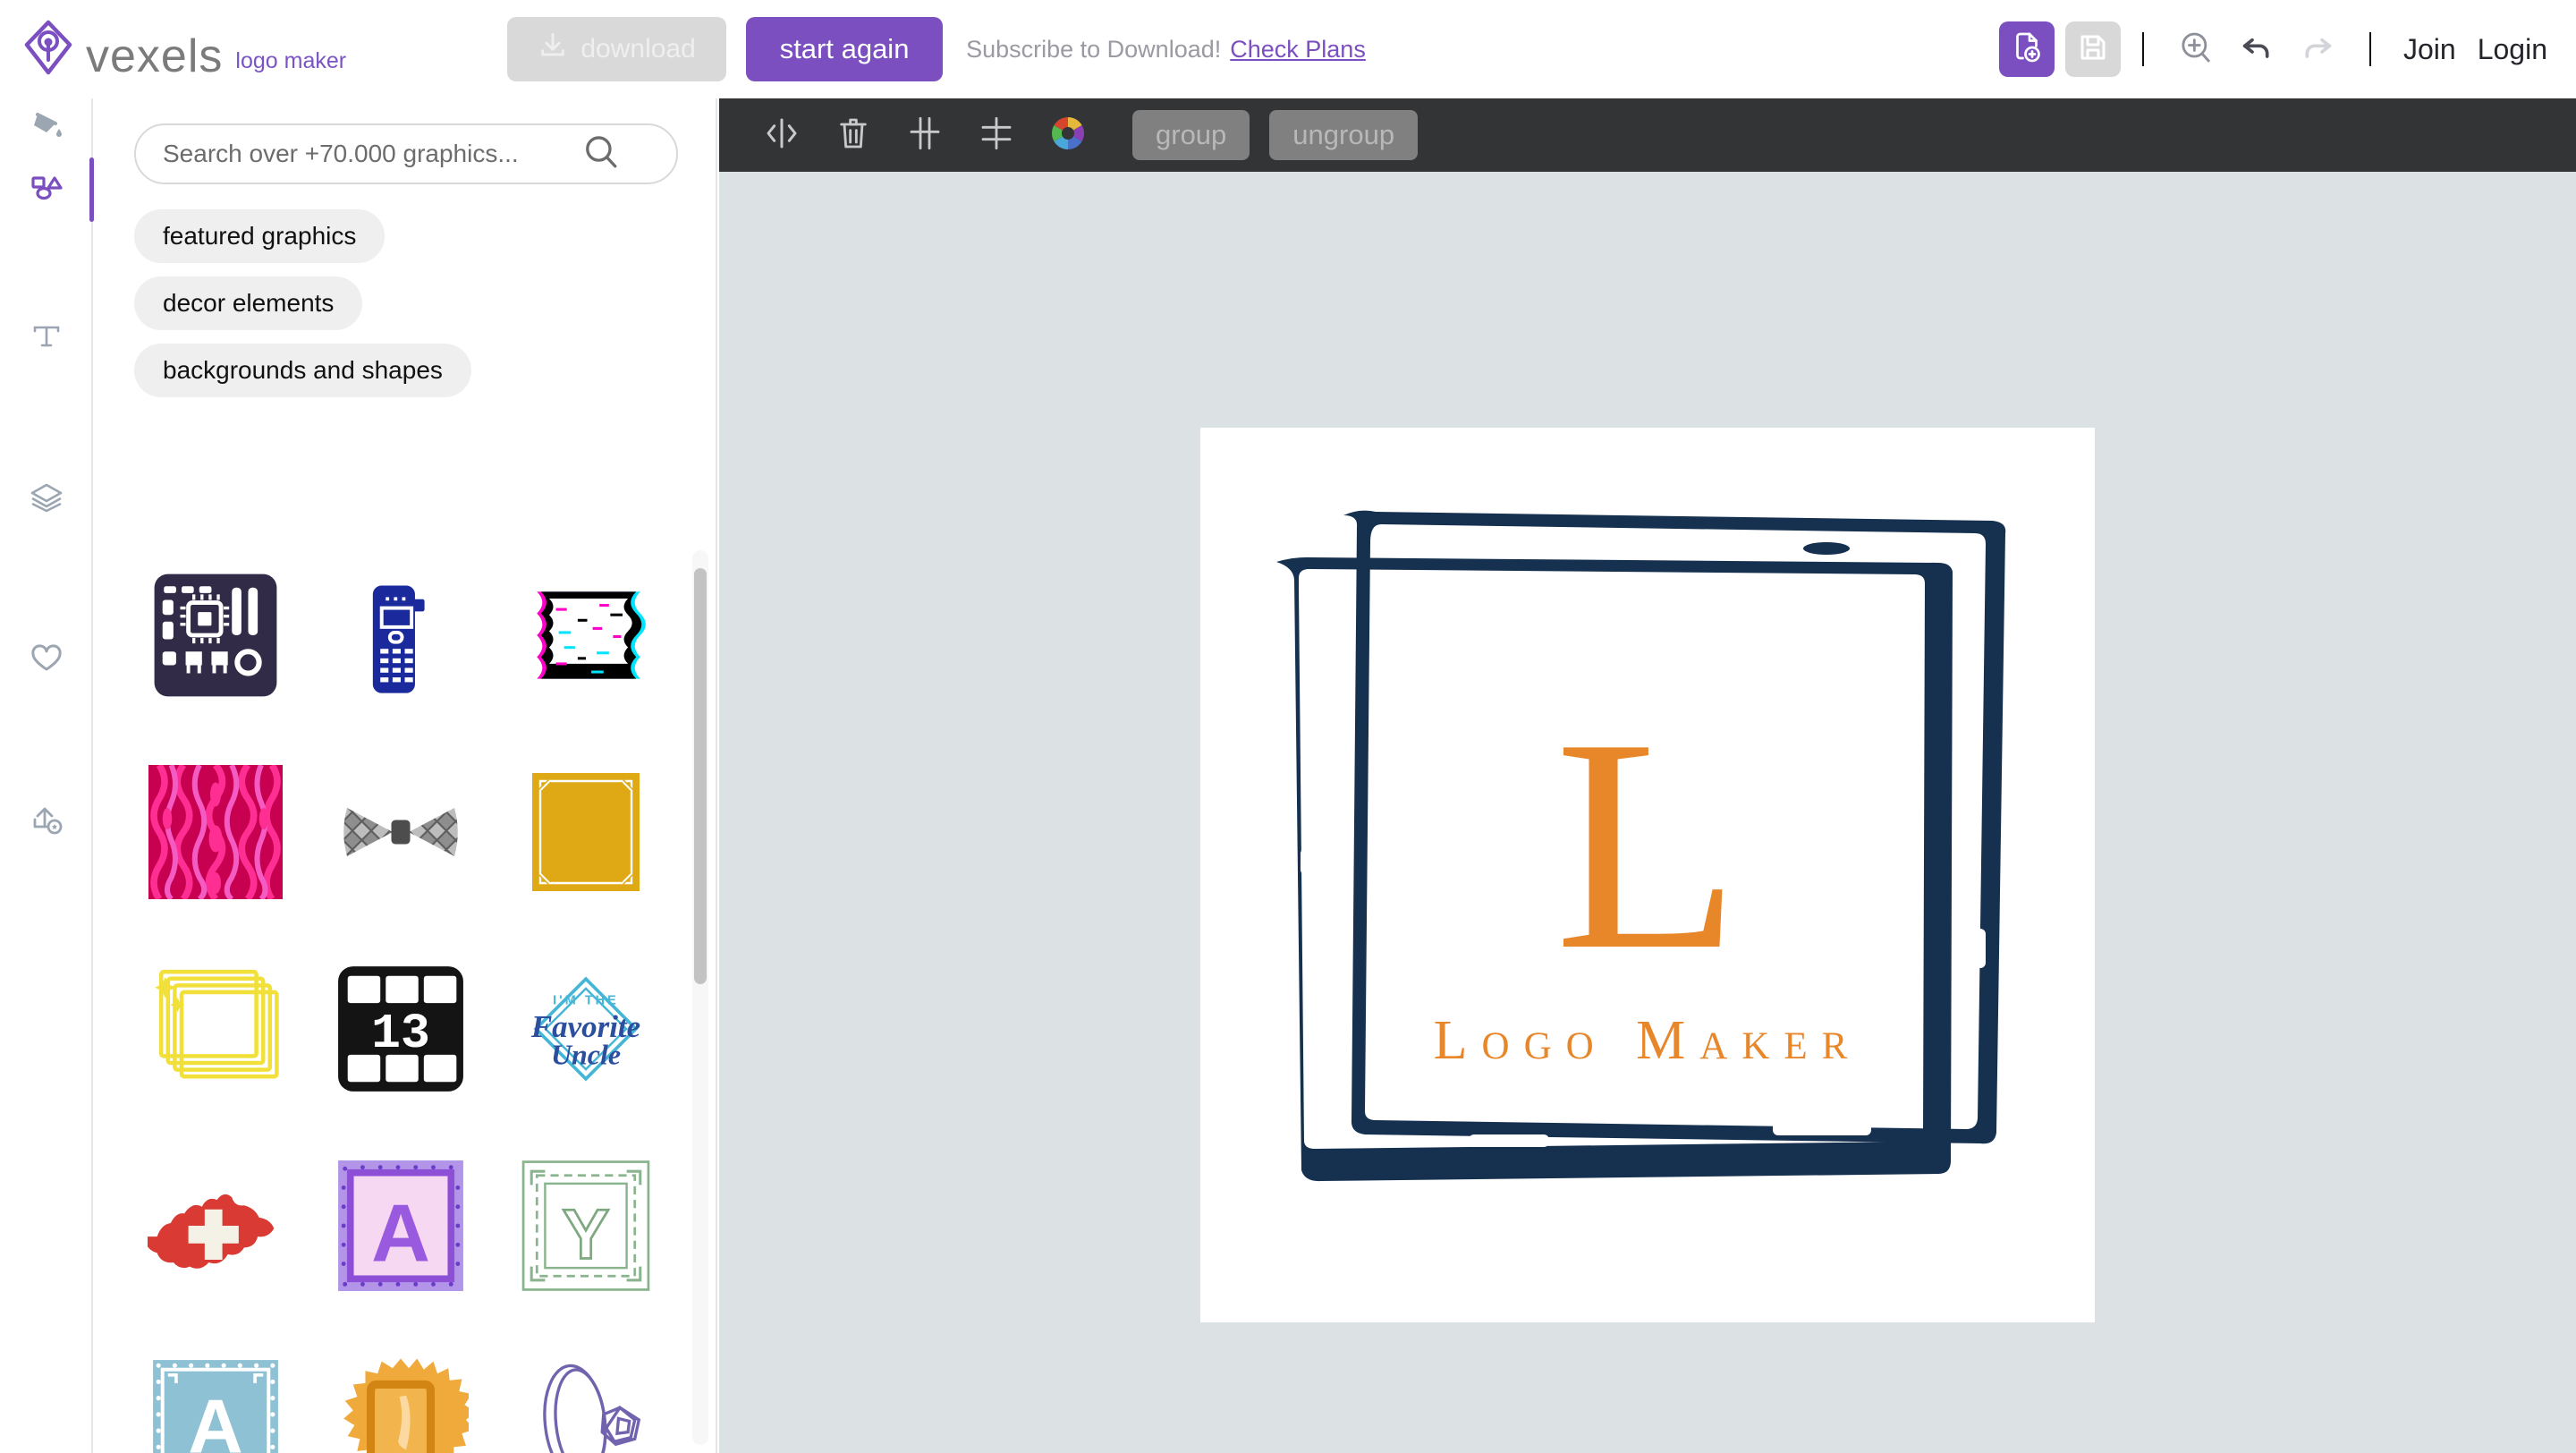 This screenshot has height=1453, width=2576. I want to click on graphic-tile-letter-y-green: Y, so click(586, 1225).